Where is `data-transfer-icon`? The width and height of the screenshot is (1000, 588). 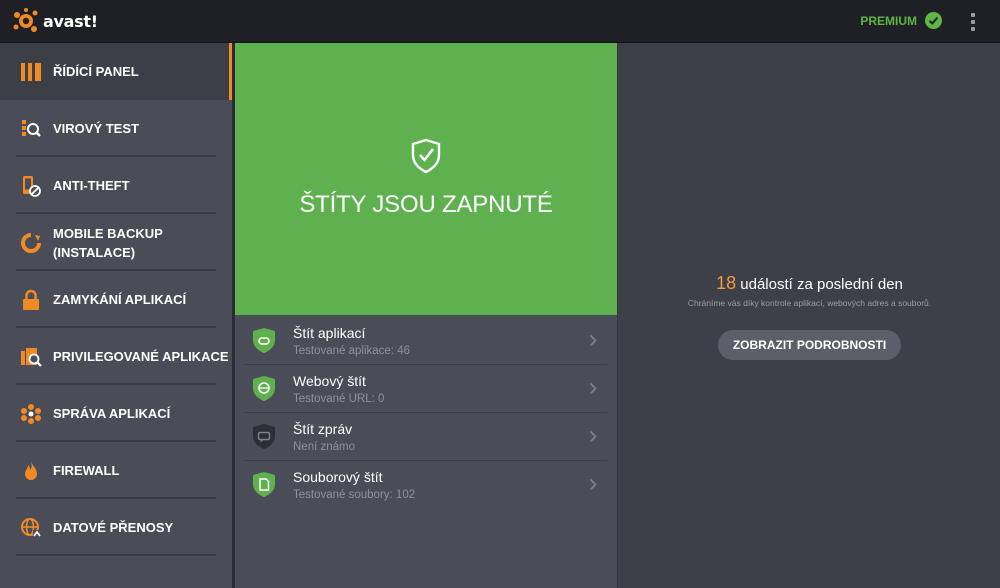 data-transfer-icon is located at coordinates (31, 528).